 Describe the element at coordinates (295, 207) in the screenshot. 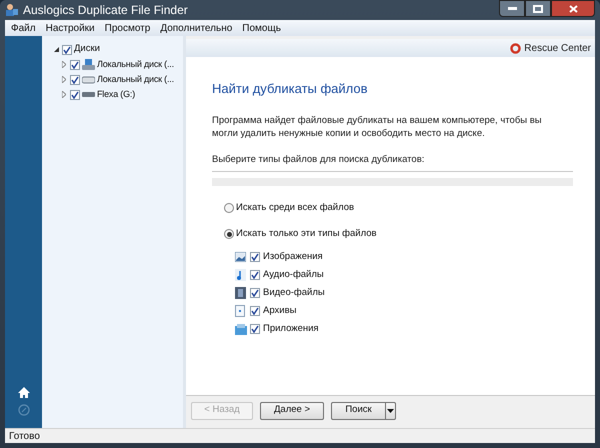

I see `option-label: Искать среди всех файлов` at that location.